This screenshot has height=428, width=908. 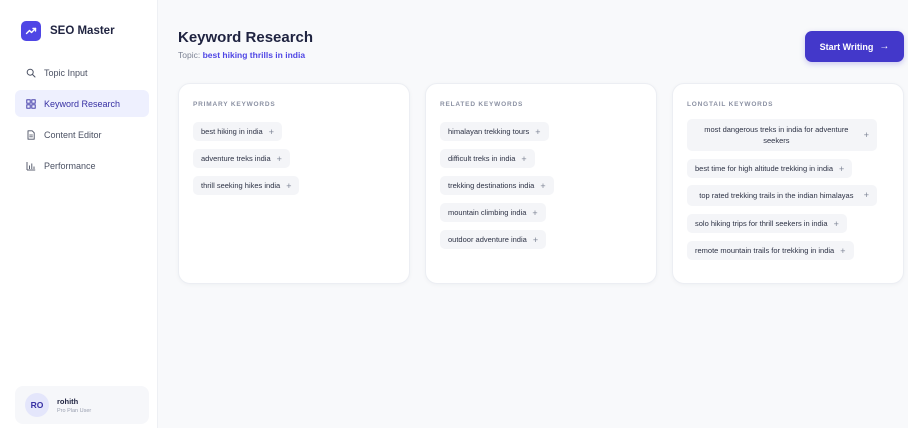 What do you see at coordinates (82, 31) in the screenshot?
I see `brand-name: SEO Master` at bounding box center [82, 31].